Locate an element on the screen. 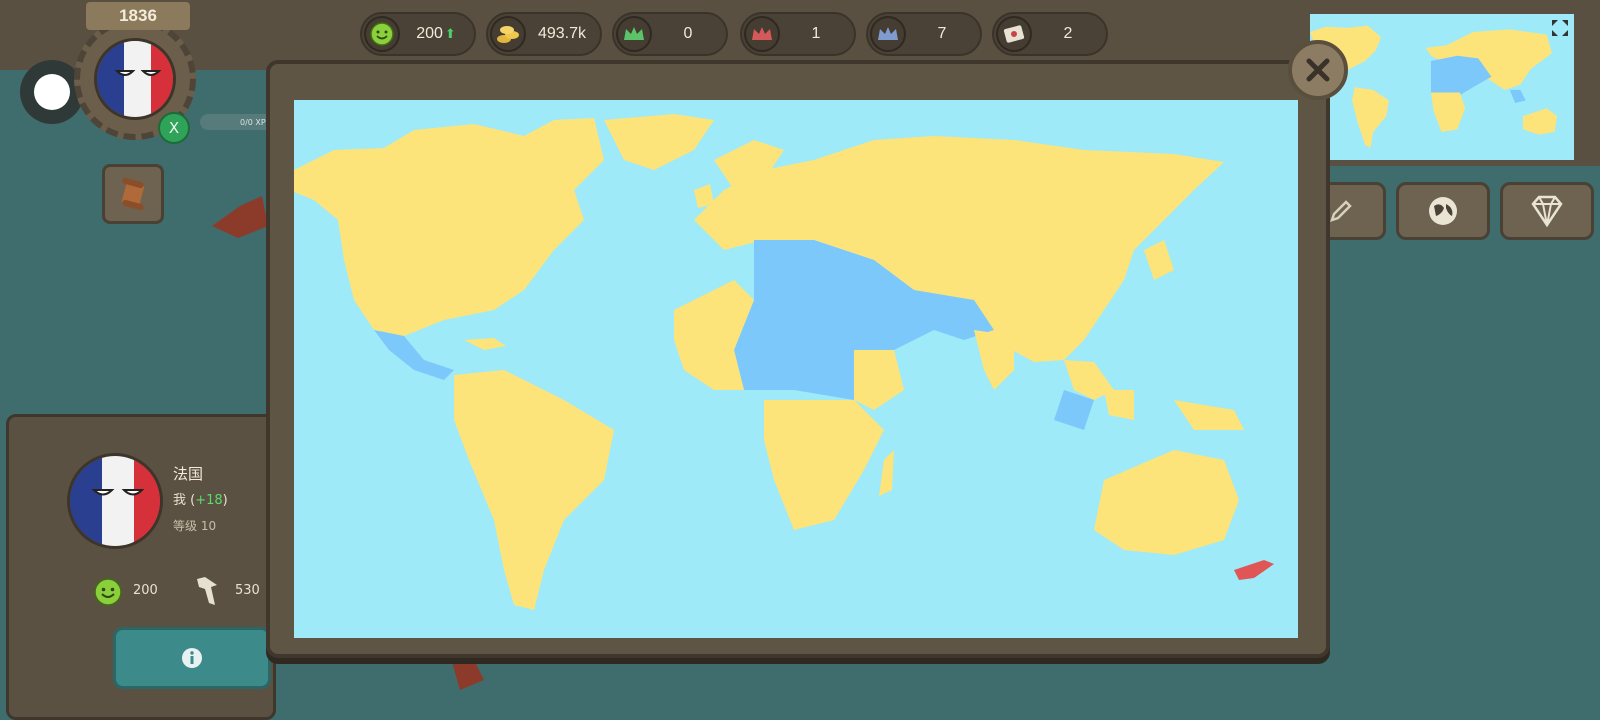 Image resolution: width=1600 pixels, height=720 pixels. happiness-value: 200 is located at coordinates (145, 590).